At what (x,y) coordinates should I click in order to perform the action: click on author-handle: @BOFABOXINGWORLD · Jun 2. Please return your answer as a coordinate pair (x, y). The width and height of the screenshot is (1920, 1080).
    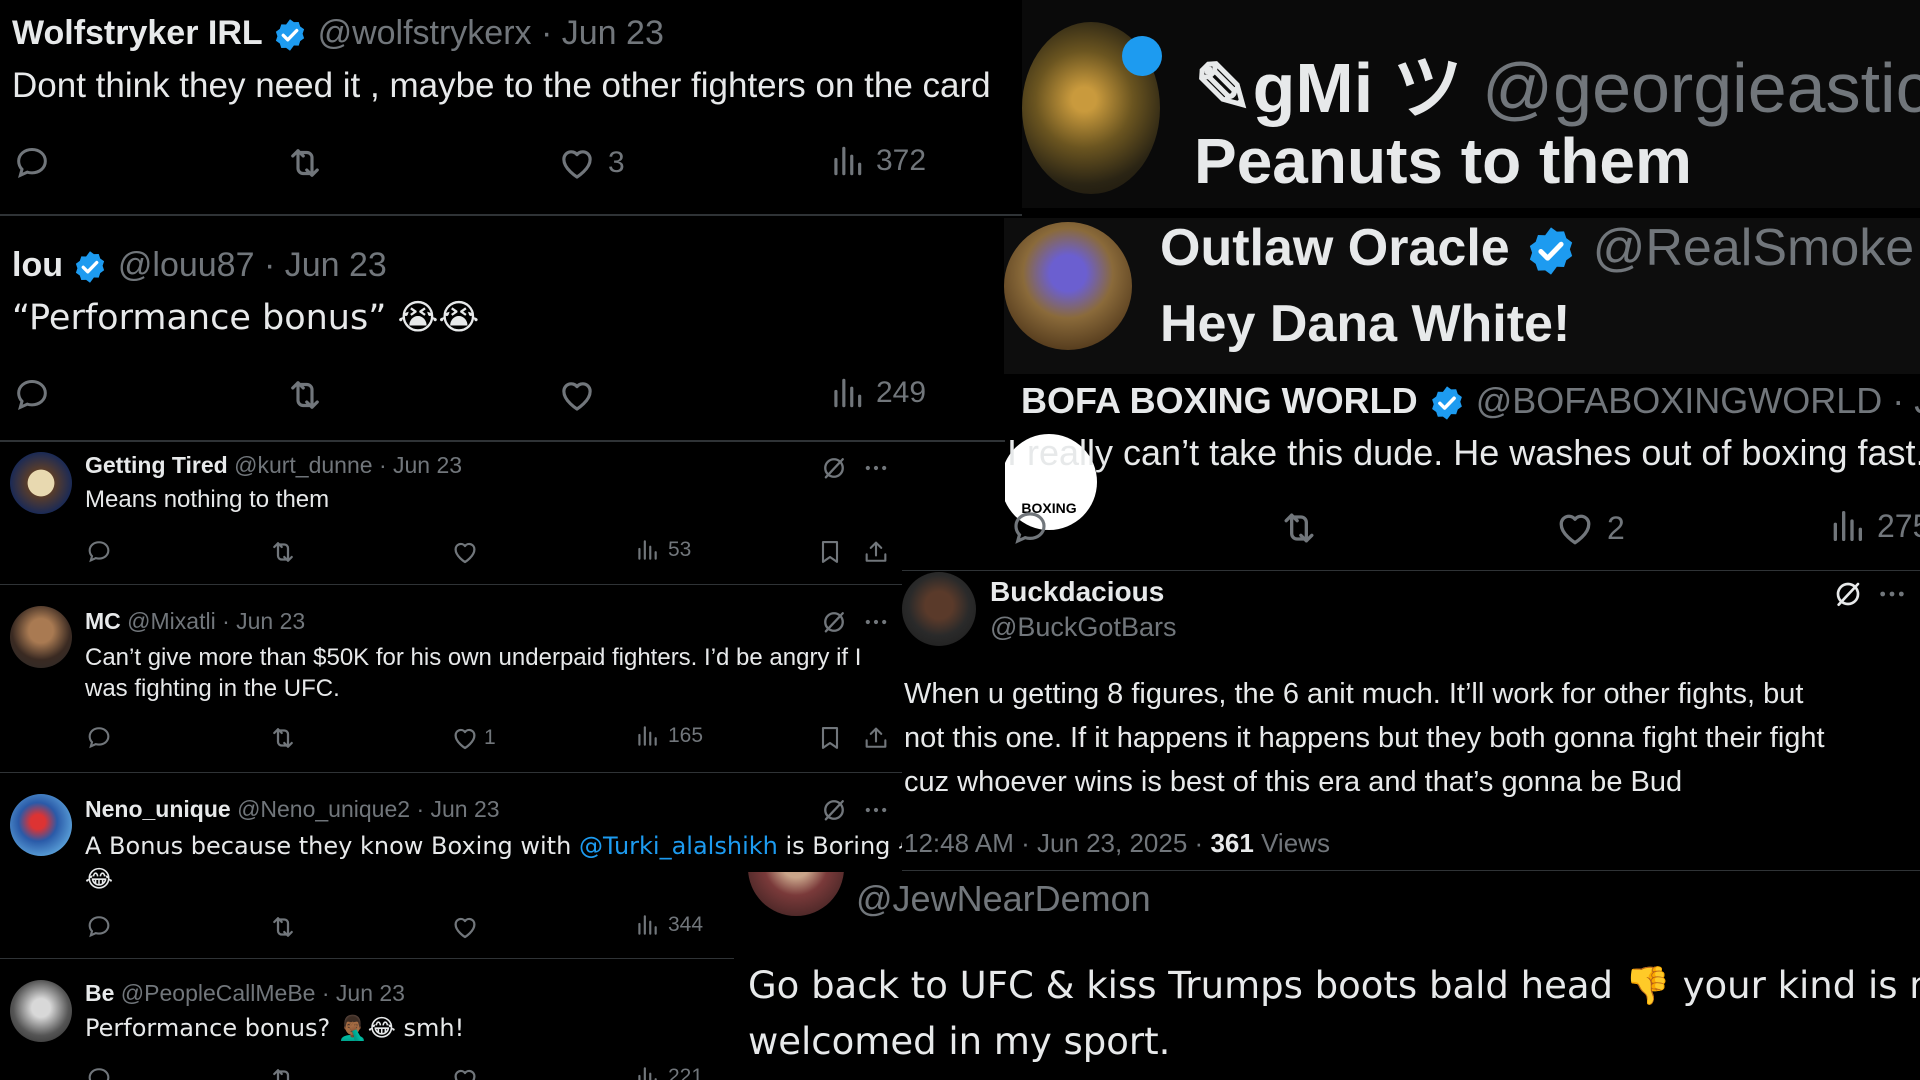
    Looking at the image, I should click on (1698, 400).